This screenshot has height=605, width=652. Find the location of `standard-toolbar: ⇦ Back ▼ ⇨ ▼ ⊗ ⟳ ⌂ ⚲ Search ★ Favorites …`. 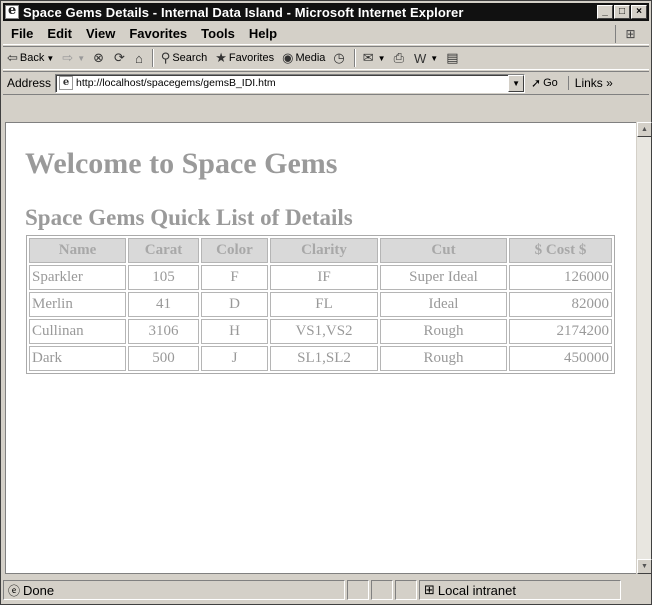

standard-toolbar: ⇦ Back ▼ ⇨ ▼ ⊗ ⟳ ⌂ ⚲ Search ★ Favorites … is located at coordinates (326, 58).